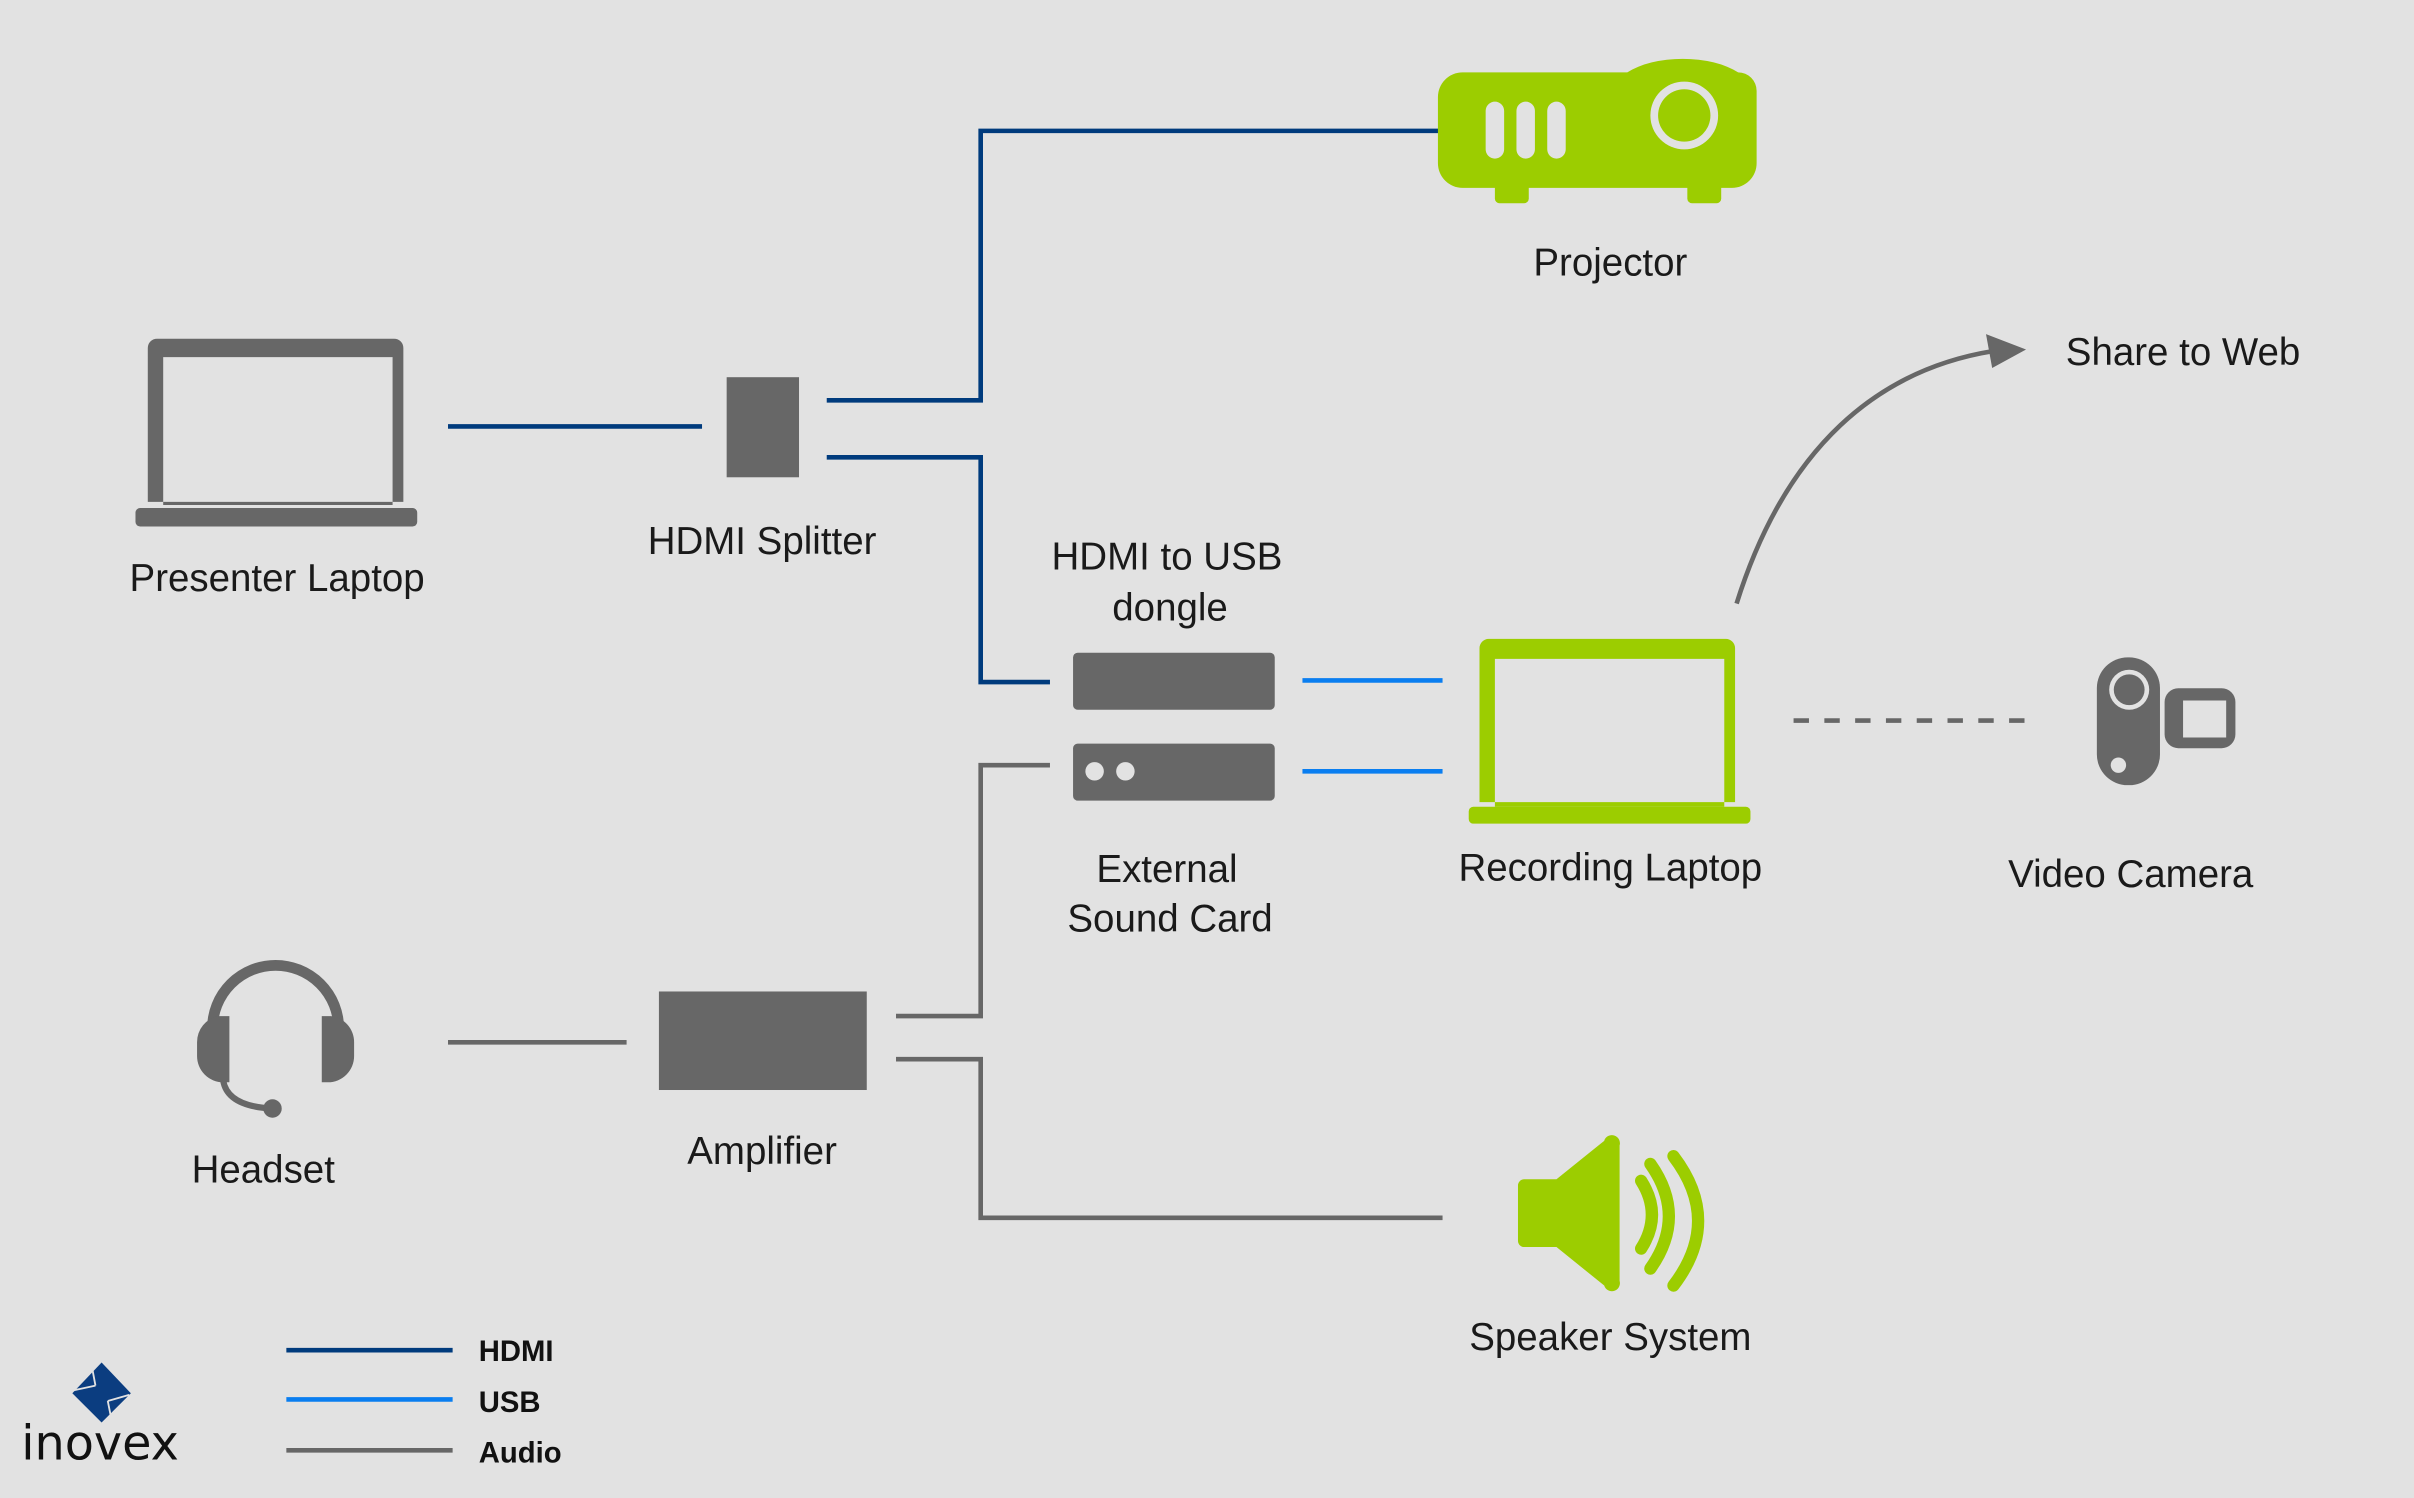 This screenshot has width=2414, height=1498. Describe the element at coordinates (1167, 557) in the screenshot. I see `label-dongle-line1: HDMI to USB` at that location.